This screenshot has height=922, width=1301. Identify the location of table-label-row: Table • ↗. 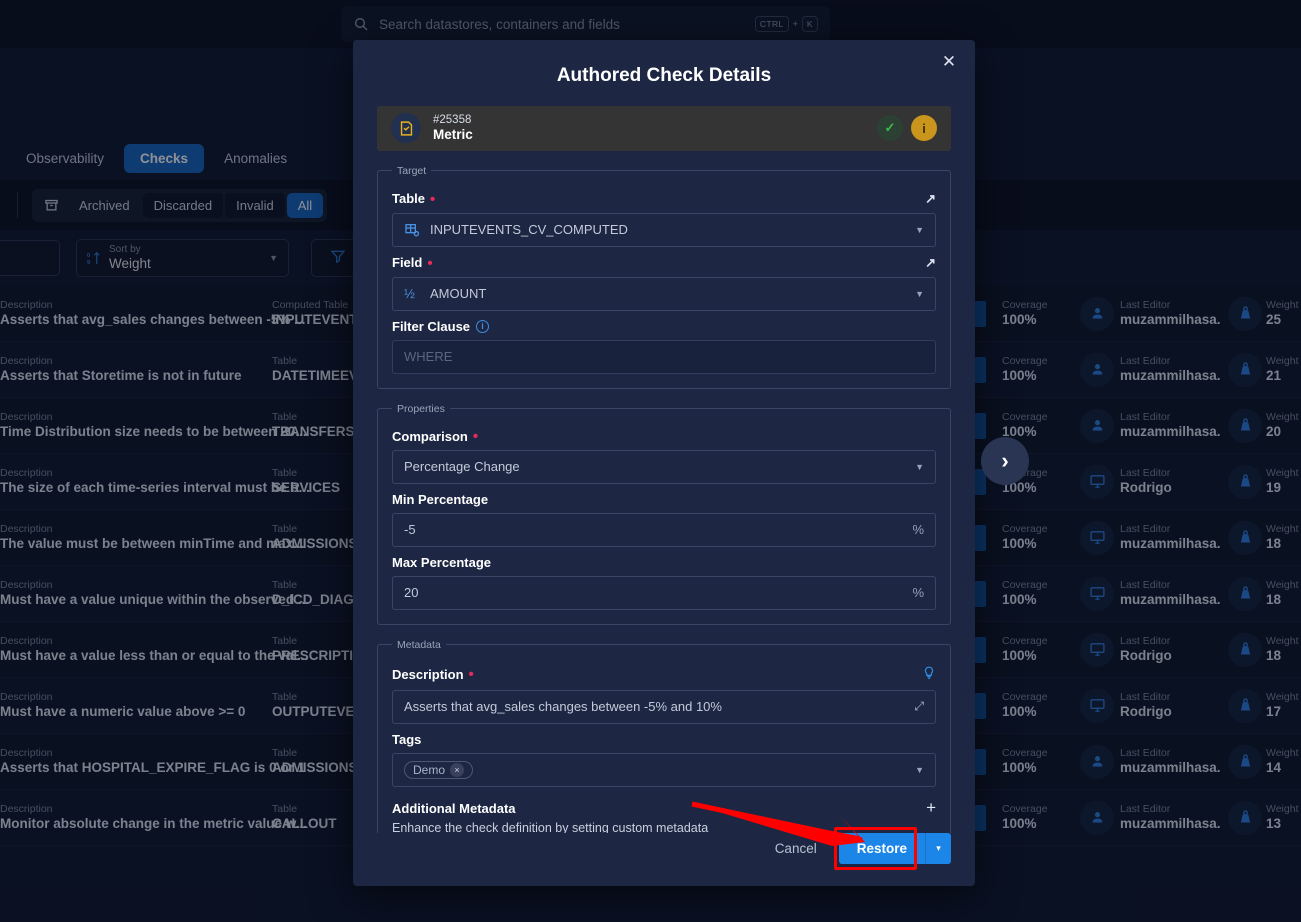
(664, 199).